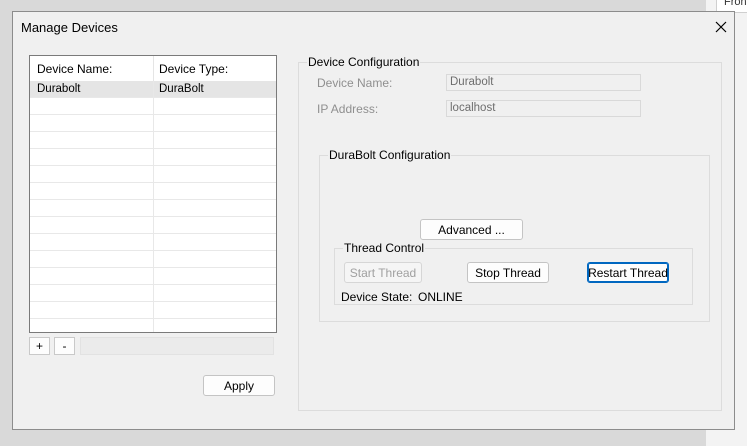 This screenshot has width=747, height=446. I want to click on close-icon, so click(721, 27).